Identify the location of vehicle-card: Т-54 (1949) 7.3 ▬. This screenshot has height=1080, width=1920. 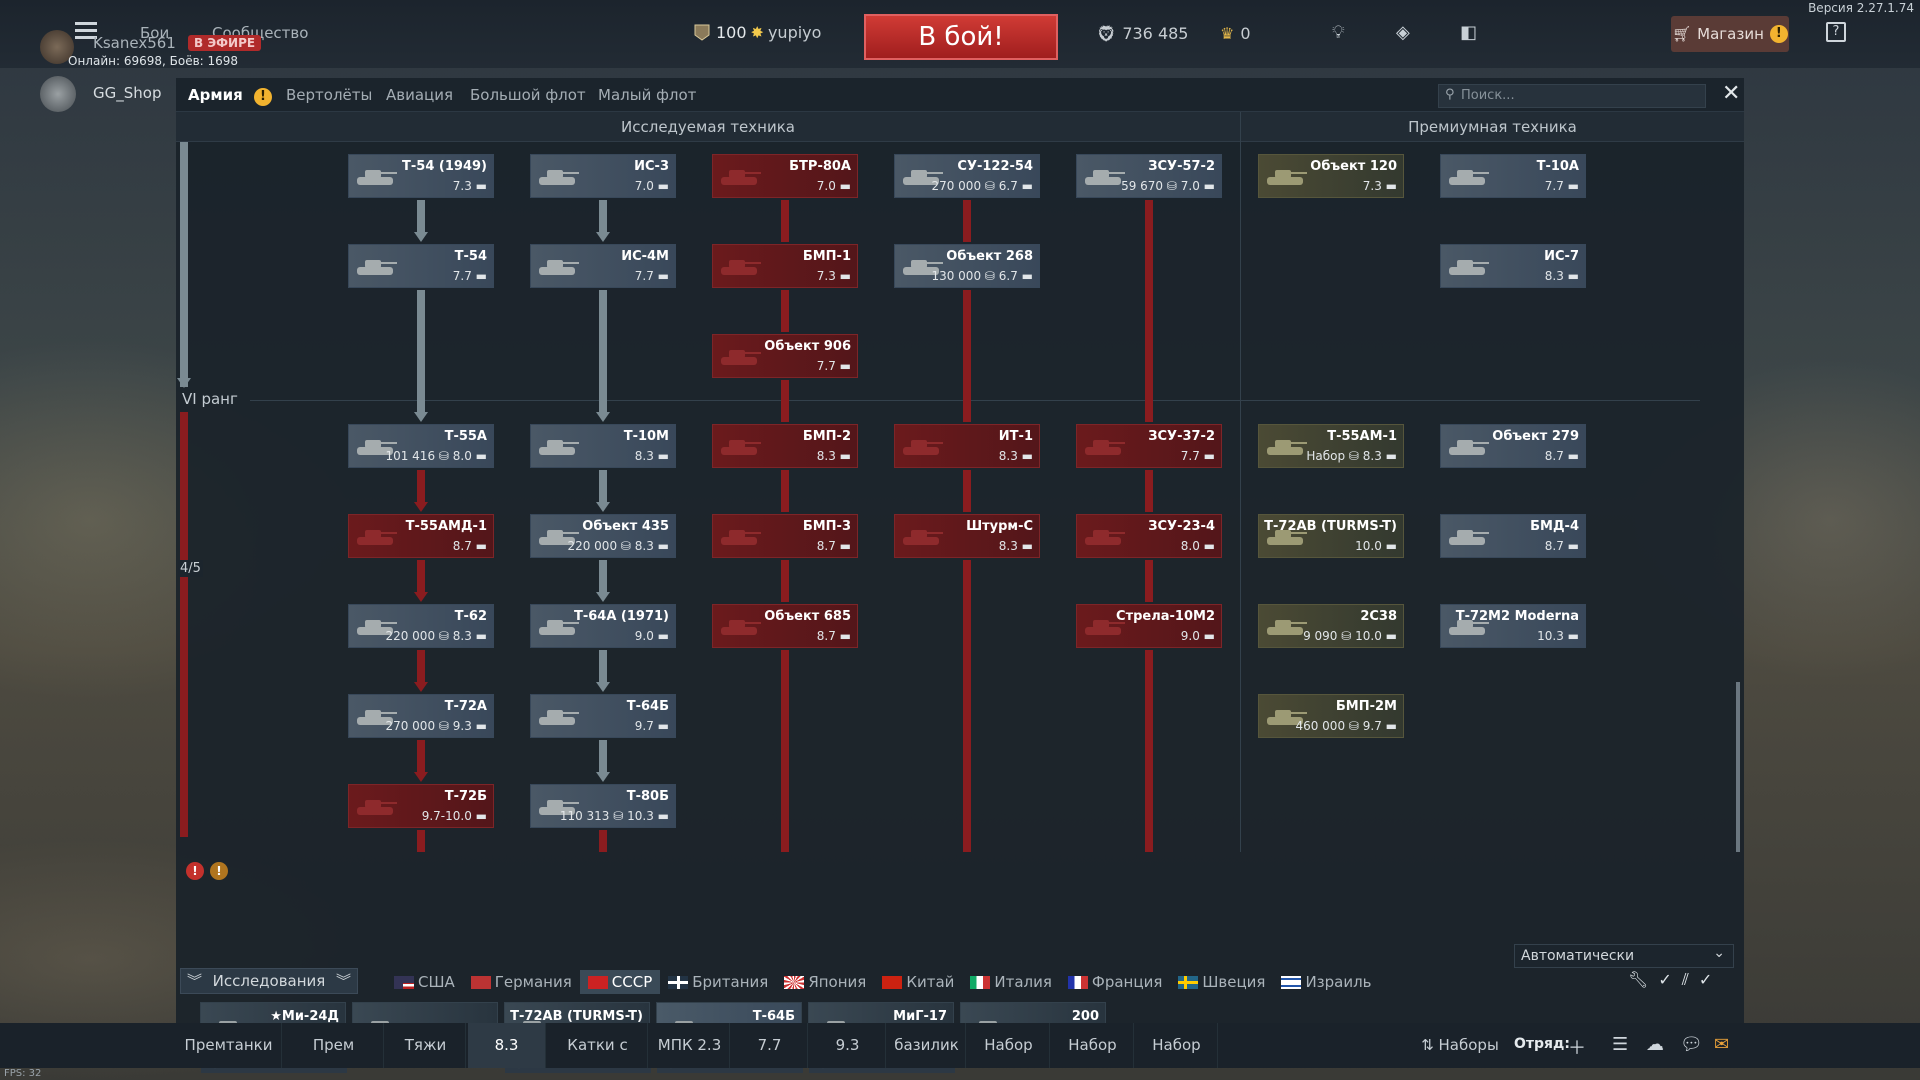
(421, 176).